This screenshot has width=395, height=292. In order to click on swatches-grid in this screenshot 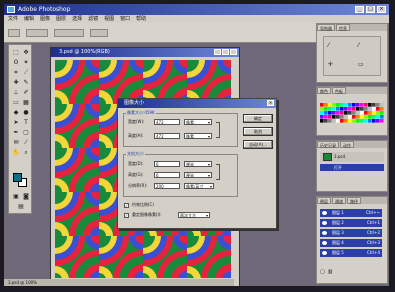, I will do `click(353, 113)`.